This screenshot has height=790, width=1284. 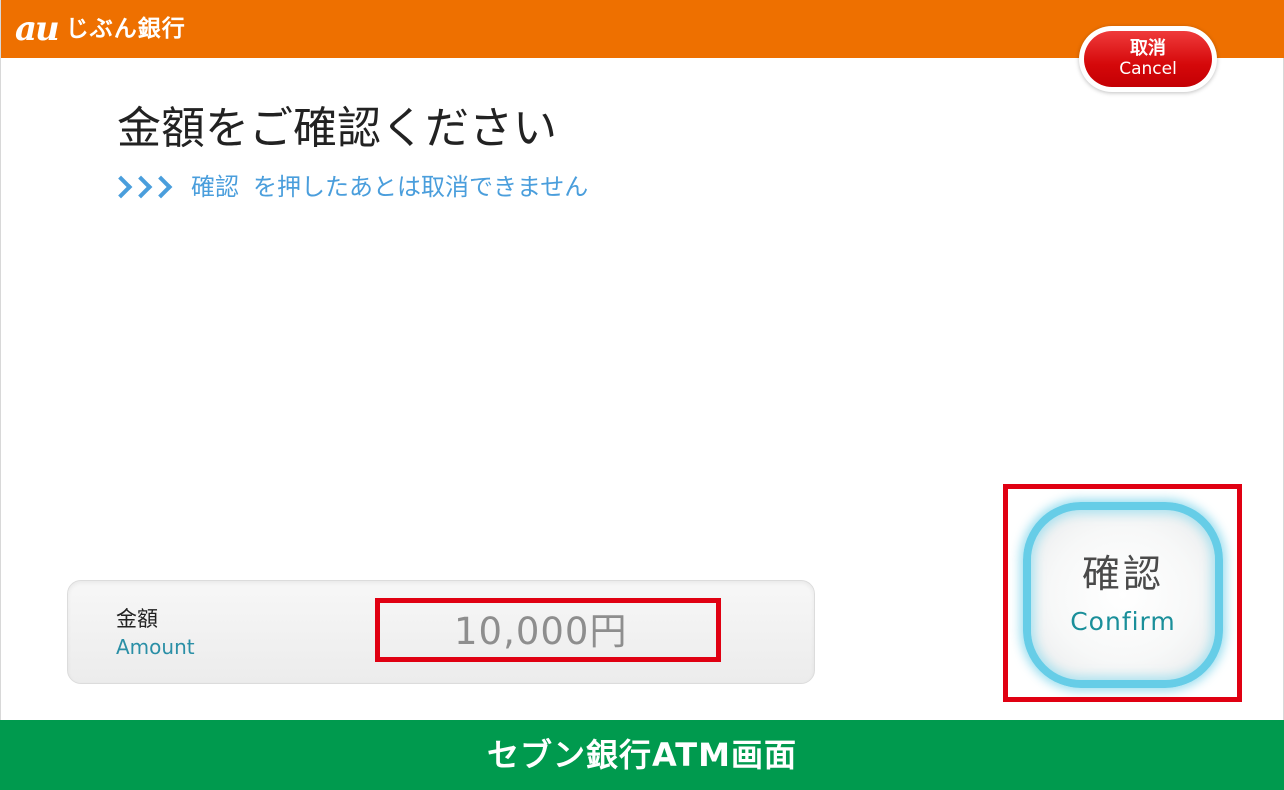 What do you see at coordinates (1148, 48) in the screenshot?
I see `cancel-label-jp: 取消` at bounding box center [1148, 48].